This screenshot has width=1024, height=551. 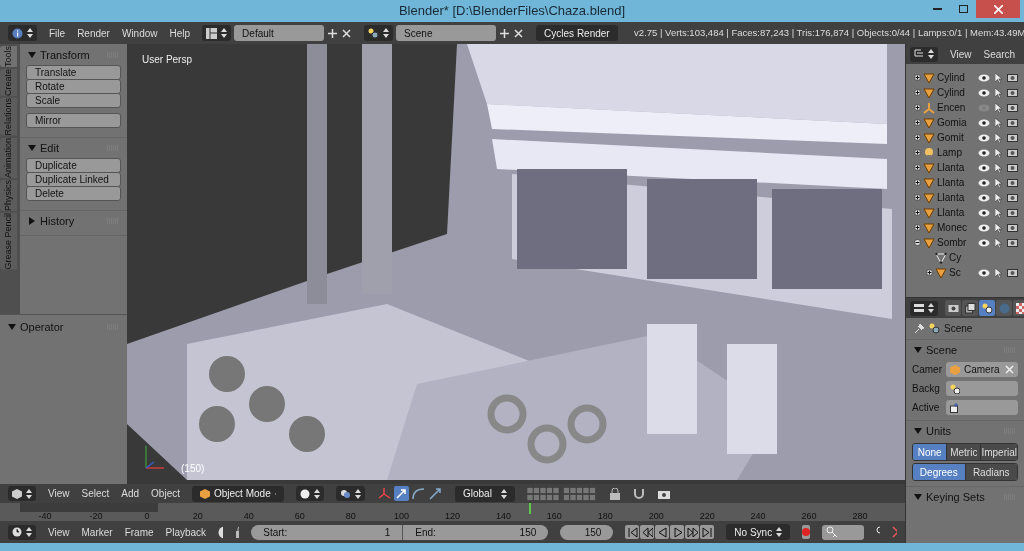 What do you see at coordinates (73, 100) in the screenshot?
I see `tool-button: Scale` at bounding box center [73, 100].